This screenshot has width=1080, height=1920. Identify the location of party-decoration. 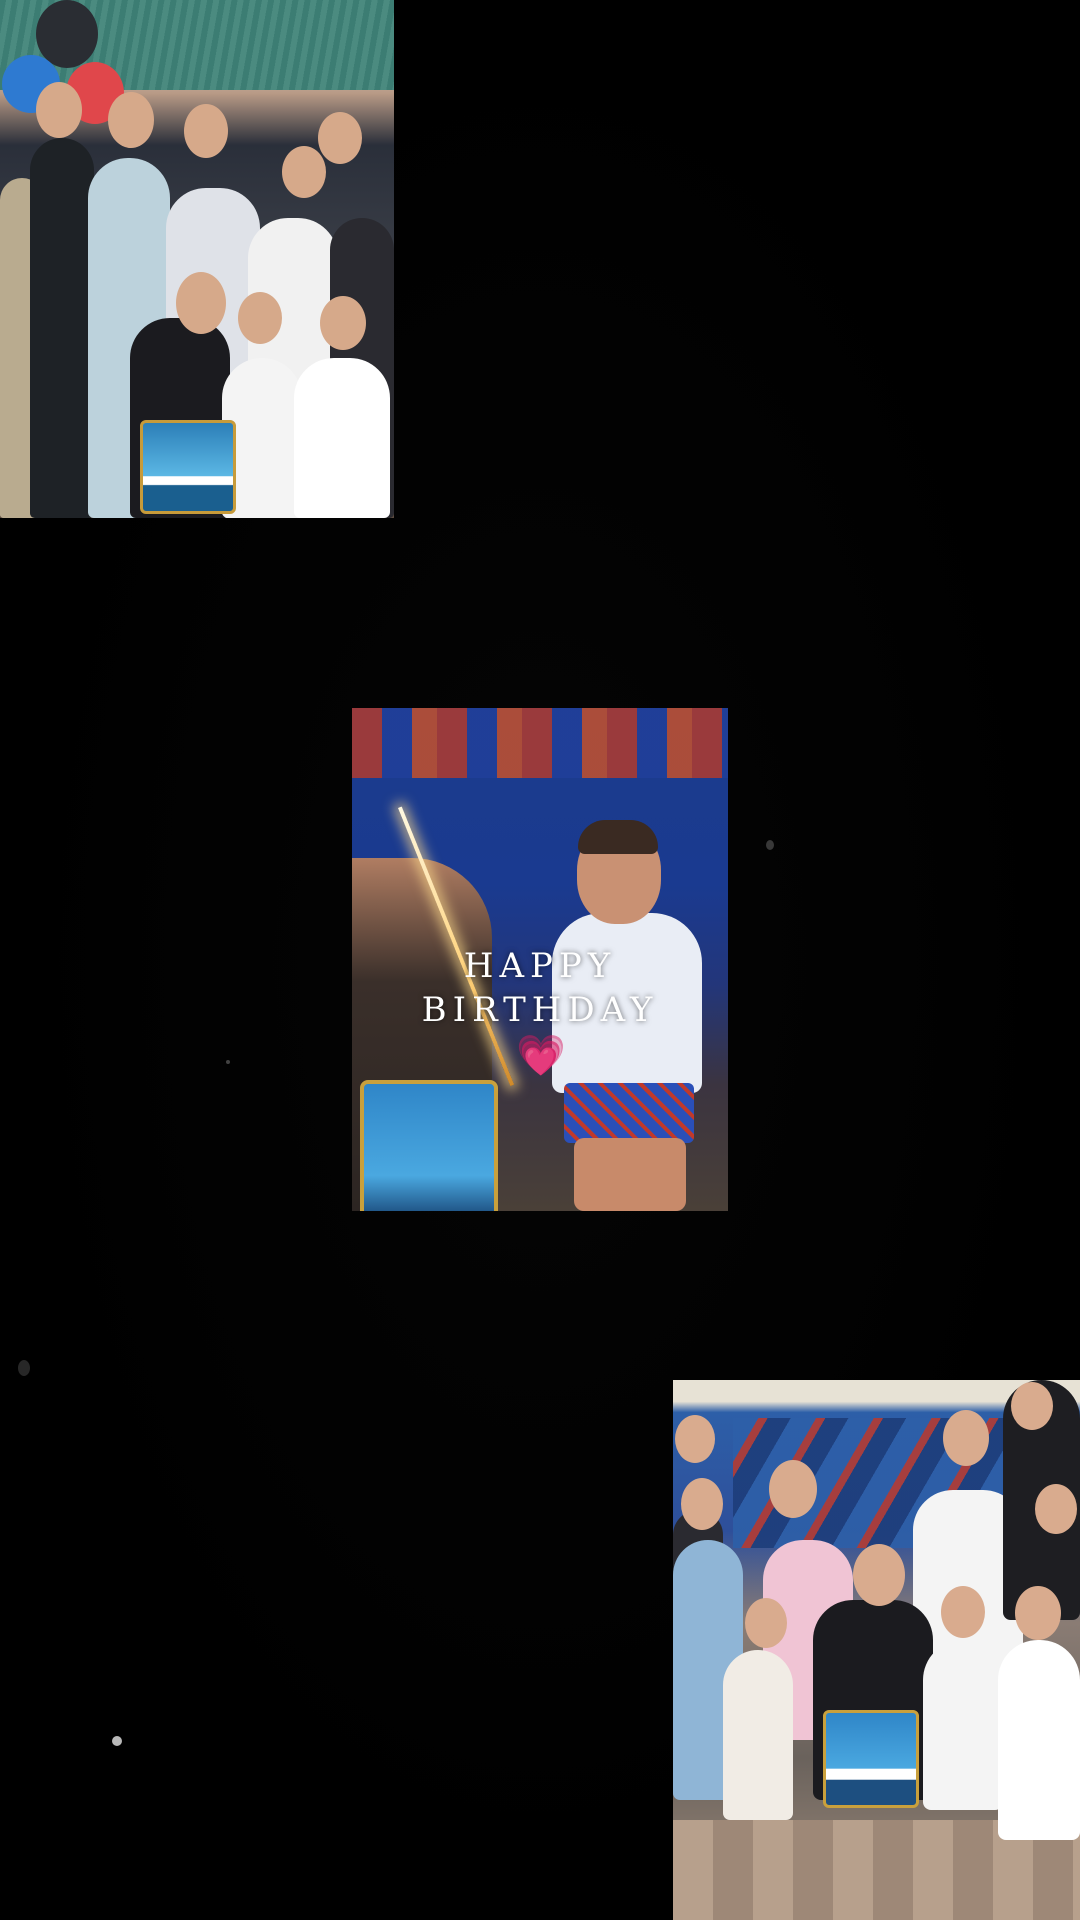
(540, 743).